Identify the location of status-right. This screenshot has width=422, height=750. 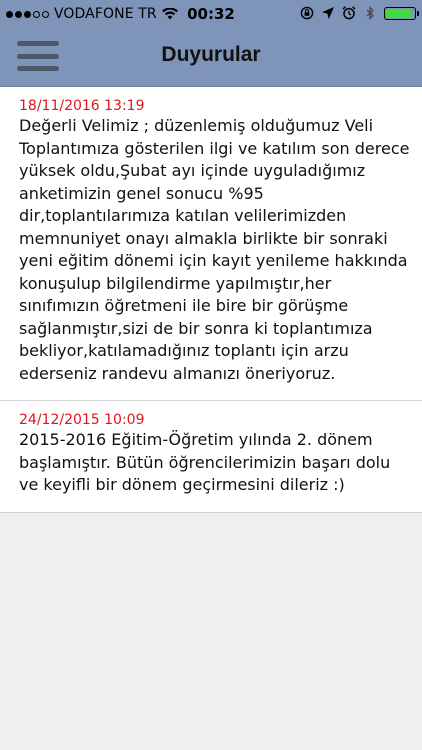
(359, 13).